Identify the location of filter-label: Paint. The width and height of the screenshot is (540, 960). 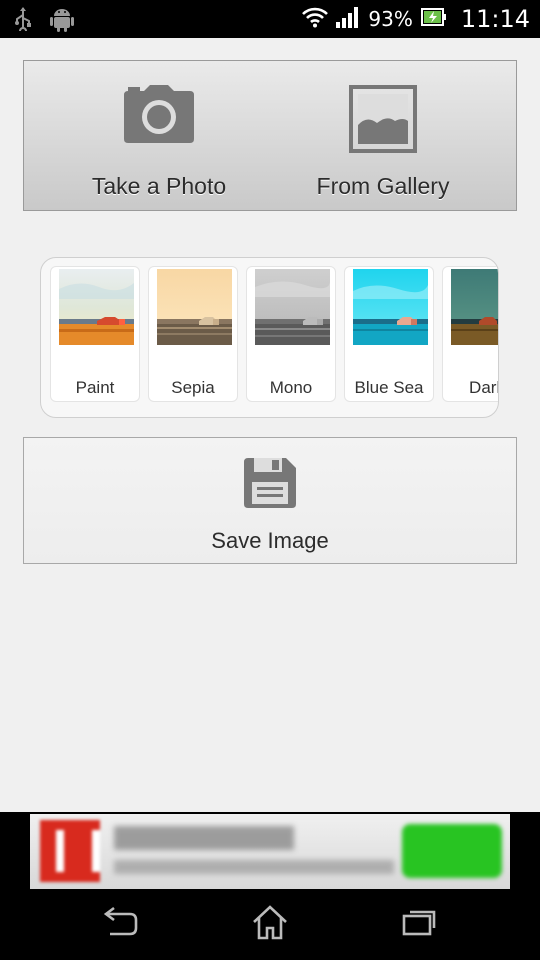
(95, 387).